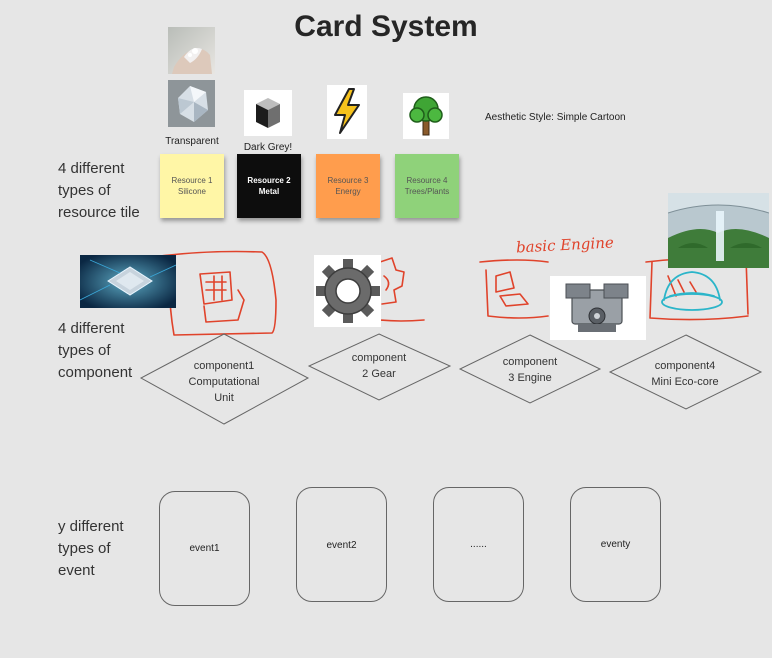  Describe the element at coordinates (530, 370) in the screenshot. I see `component3-label: component 3 Engine` at that location.